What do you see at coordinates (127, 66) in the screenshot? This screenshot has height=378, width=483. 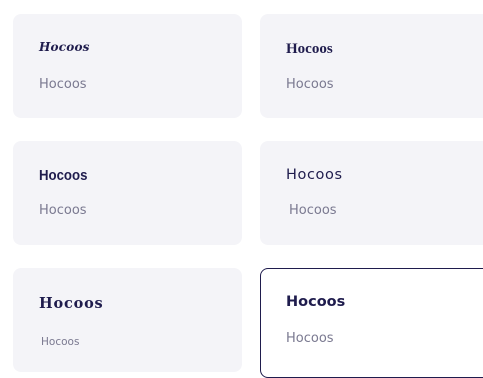 I see `font-pair-card-1: Hocoos Hocoos` at bounding box center [127, 66].